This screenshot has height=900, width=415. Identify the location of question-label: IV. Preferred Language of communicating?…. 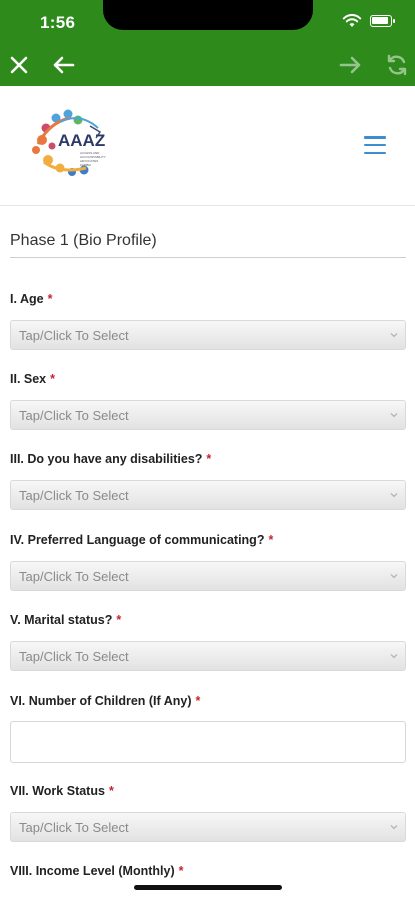
(141, 540).